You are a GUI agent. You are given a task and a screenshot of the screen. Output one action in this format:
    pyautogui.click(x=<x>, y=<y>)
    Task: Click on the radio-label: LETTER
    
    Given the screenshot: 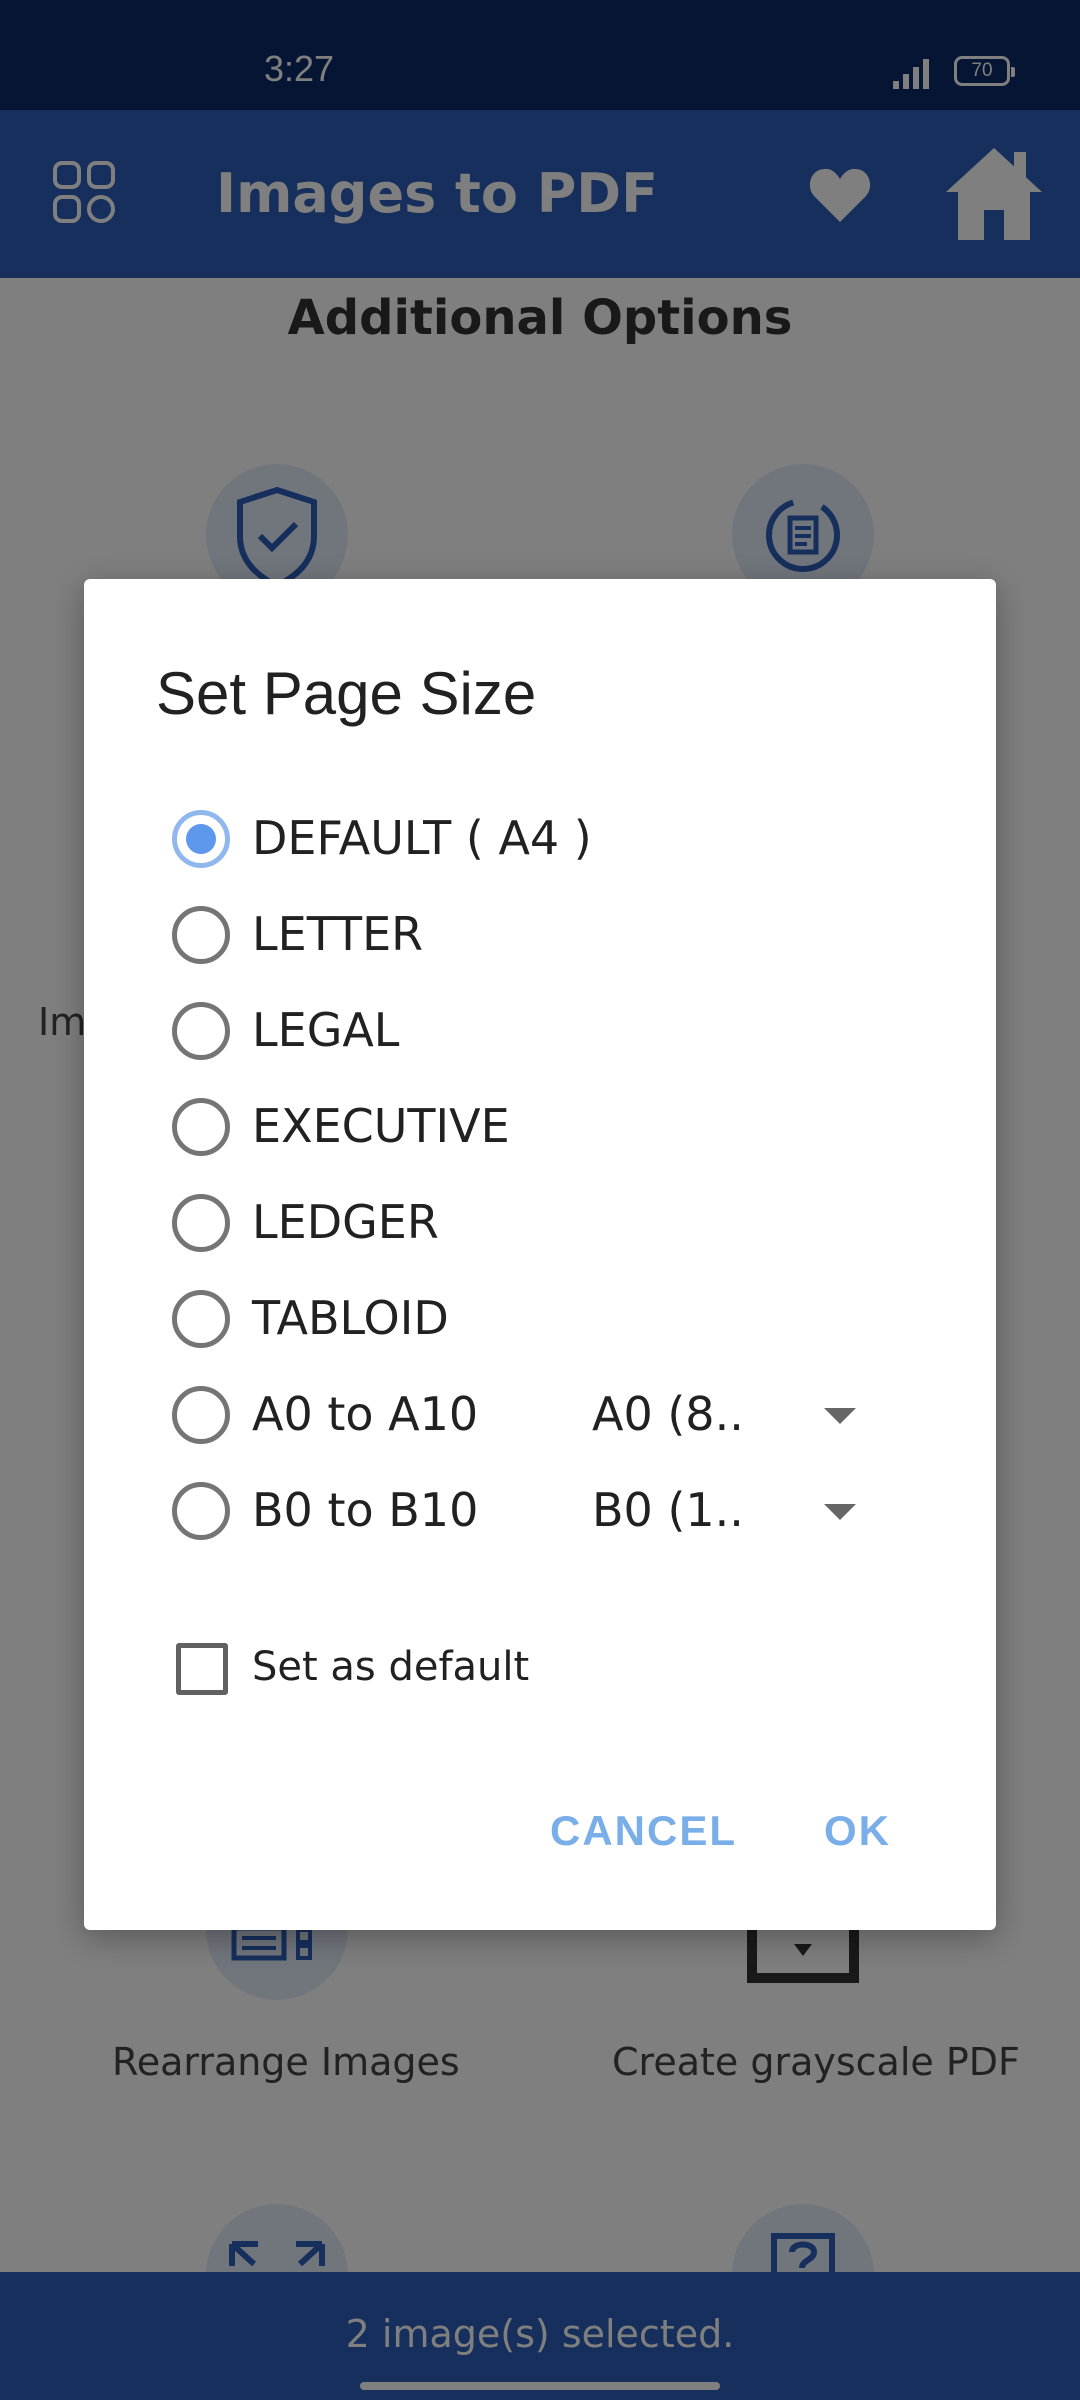 What is the action you would take?
    pyautogui.click(x=338, y=934)
    